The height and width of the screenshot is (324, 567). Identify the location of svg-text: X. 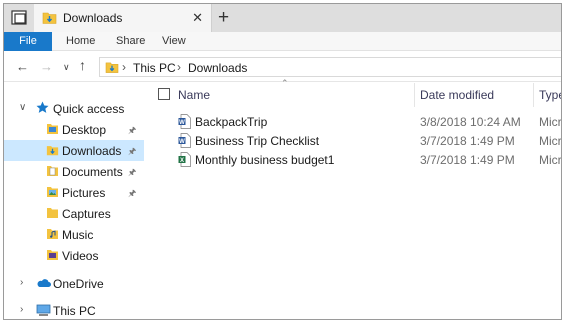
(182, 161).